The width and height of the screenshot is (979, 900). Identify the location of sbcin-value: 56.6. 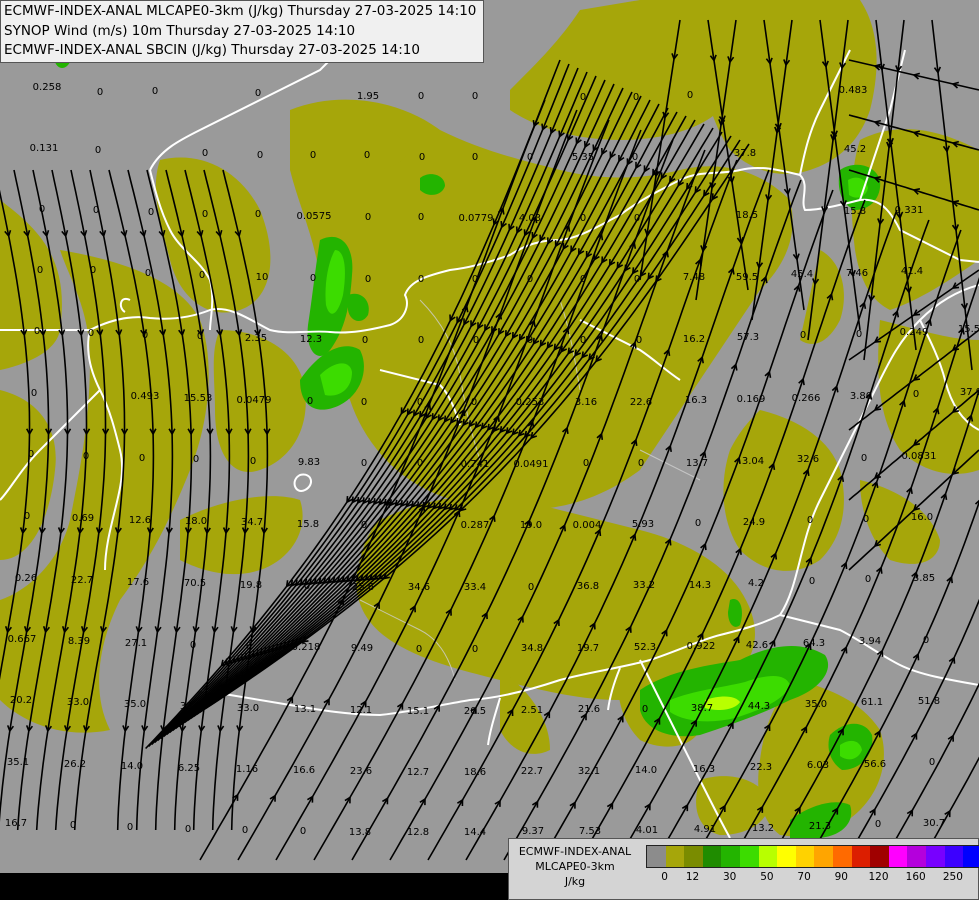
(875, 764).